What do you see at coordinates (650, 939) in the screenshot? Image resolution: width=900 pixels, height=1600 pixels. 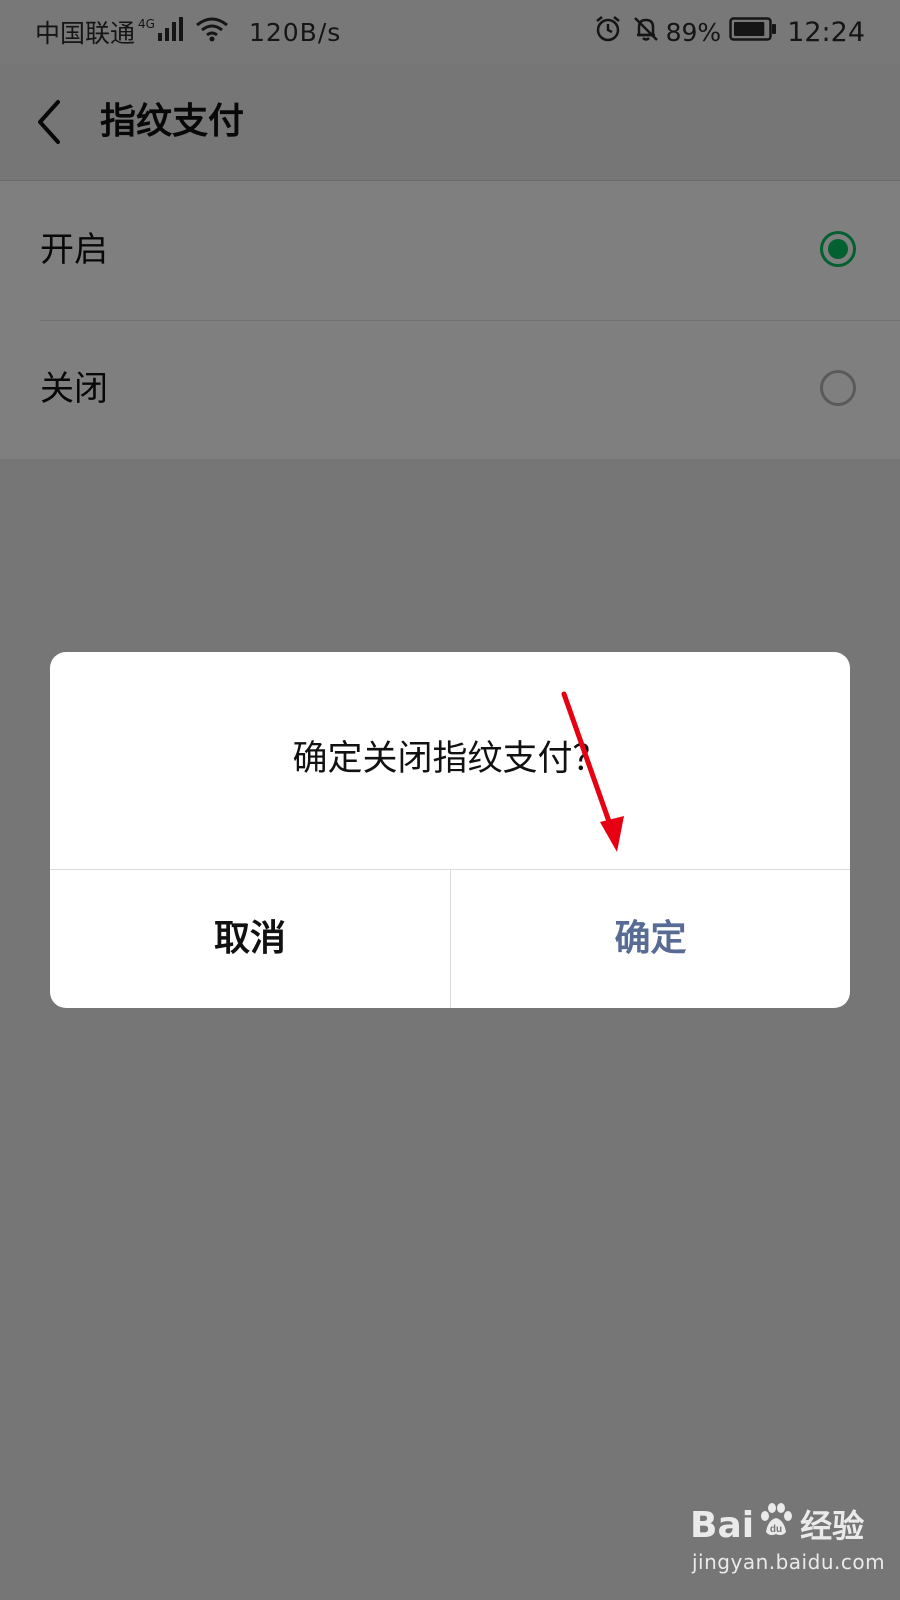 I see `confirm-button: 确定` at bounding box center [650, 939].